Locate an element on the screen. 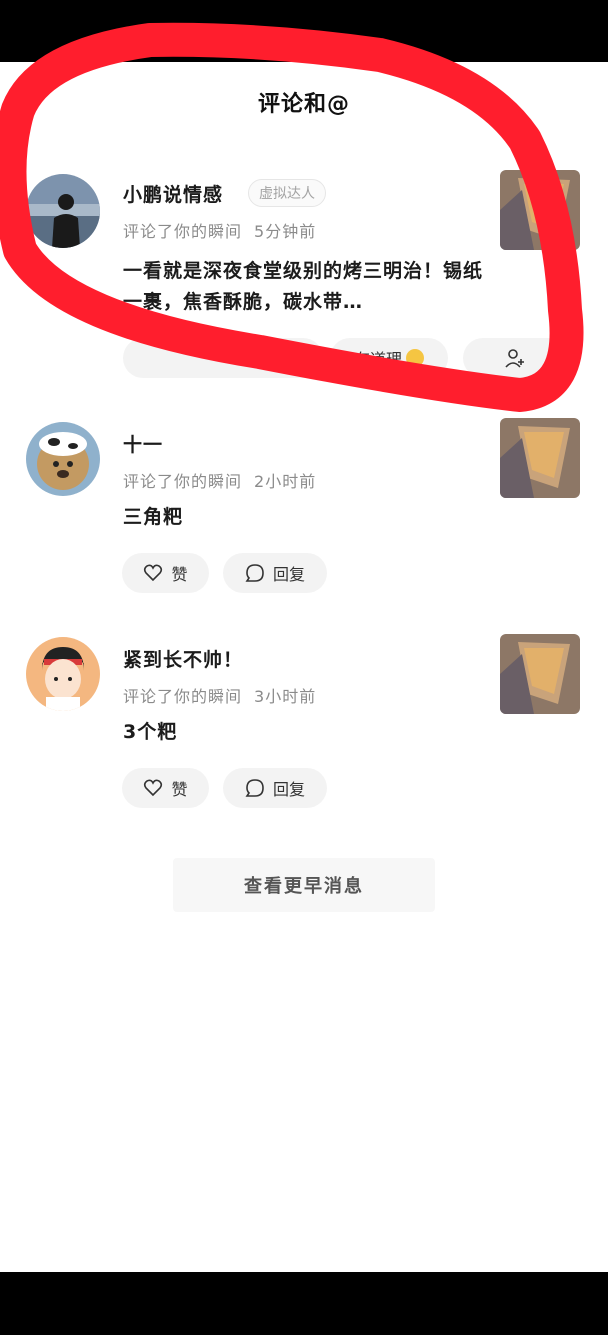 The width and height of the screenshot is (608, 1335). page-header: 评论和@ is located at coordinates (304, 102).